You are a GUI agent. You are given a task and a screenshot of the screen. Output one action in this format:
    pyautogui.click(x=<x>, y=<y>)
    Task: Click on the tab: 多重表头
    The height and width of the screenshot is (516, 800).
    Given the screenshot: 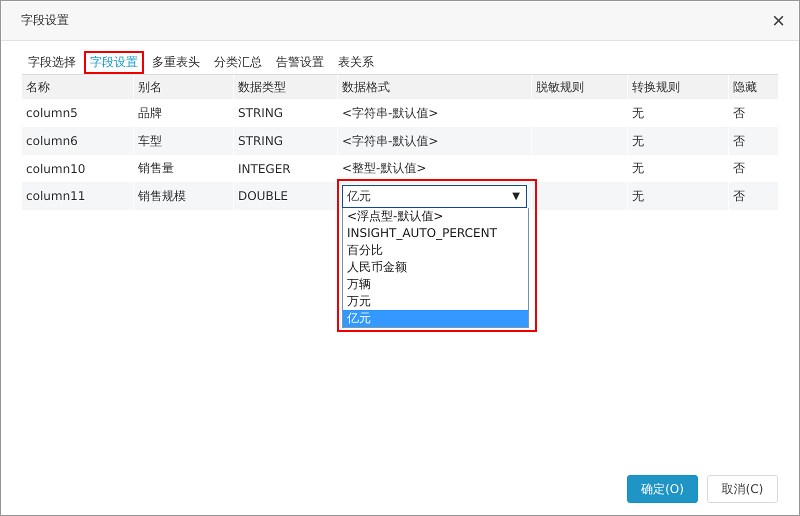 What is the action you would take?
    pyautogui.click(x=176, y=62)
    